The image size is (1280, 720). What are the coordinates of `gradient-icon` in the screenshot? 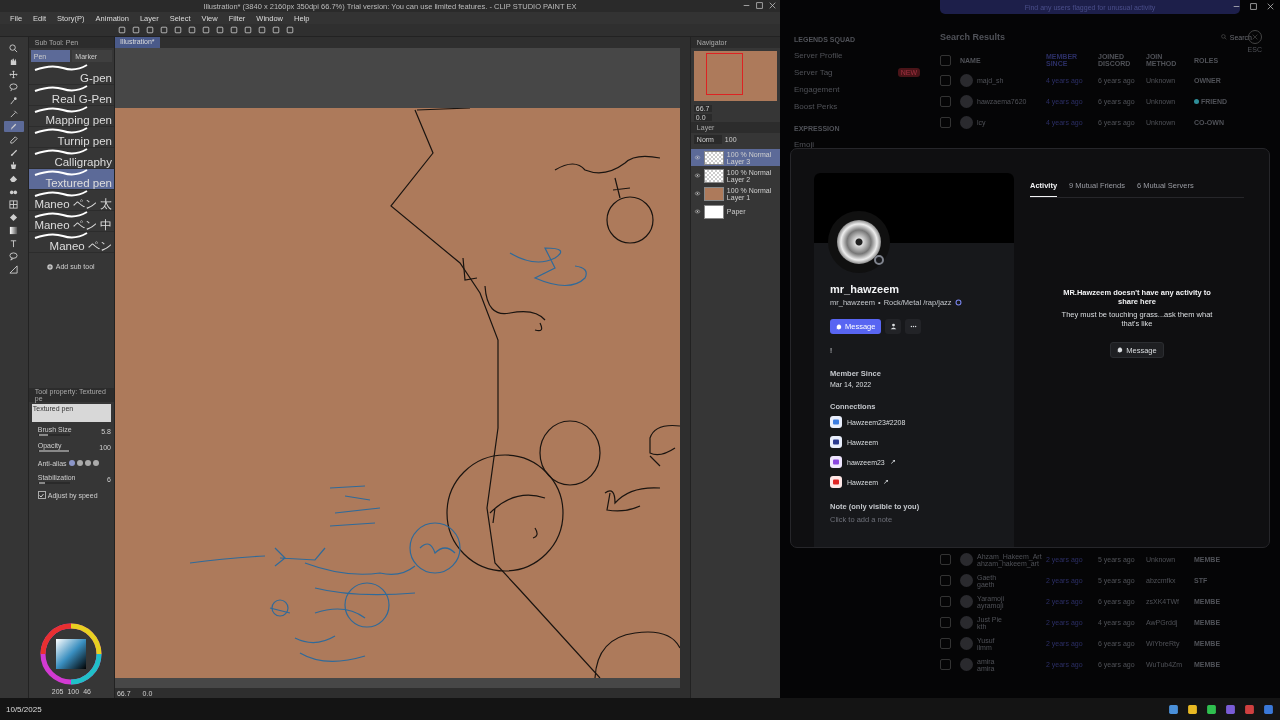 It's located at (14, 230).